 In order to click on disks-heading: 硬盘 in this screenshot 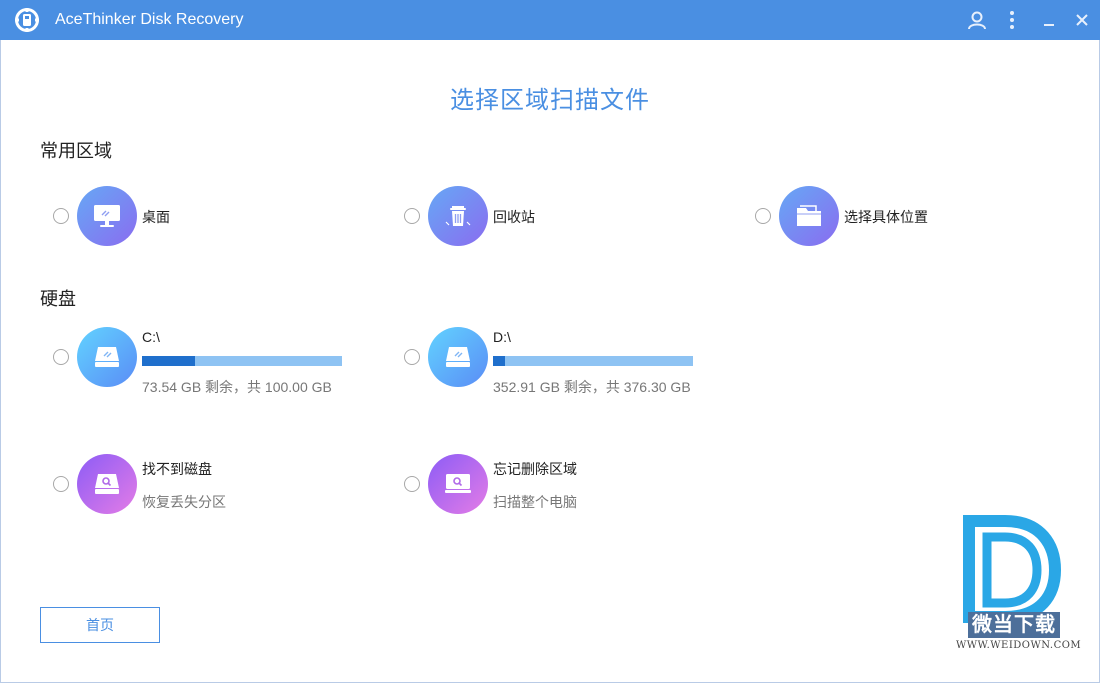, I will do `click(58, 299)`.